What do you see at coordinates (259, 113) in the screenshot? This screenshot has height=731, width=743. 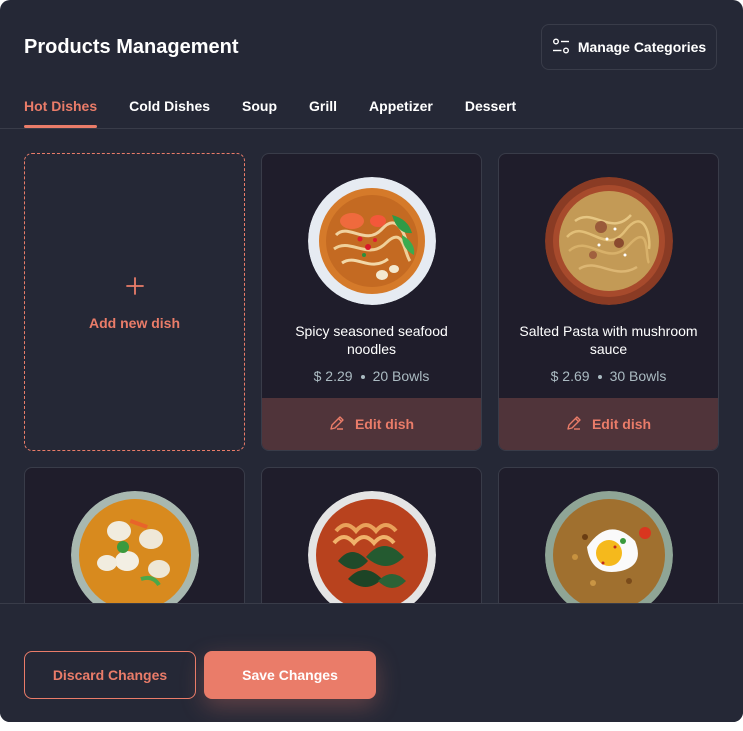 I see `tab-soup: Soup` at bounding box center [259, 113].